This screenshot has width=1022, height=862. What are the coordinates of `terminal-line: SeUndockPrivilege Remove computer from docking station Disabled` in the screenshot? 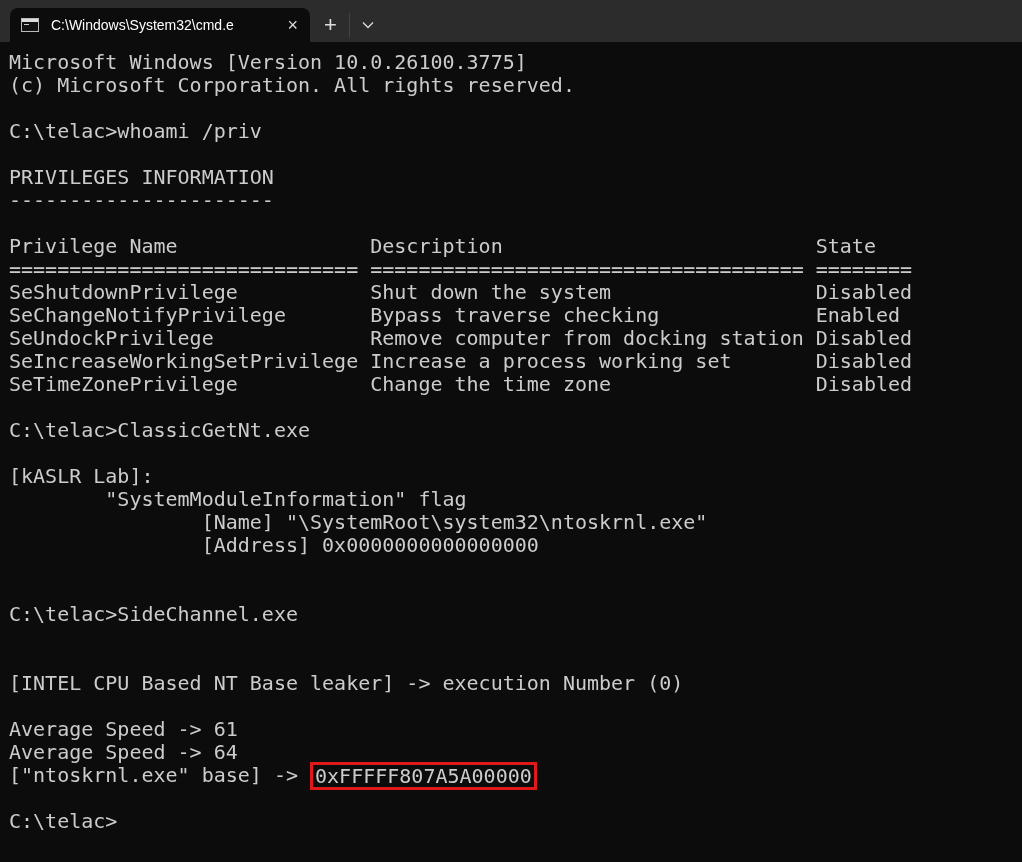 It's located at (461, 338).